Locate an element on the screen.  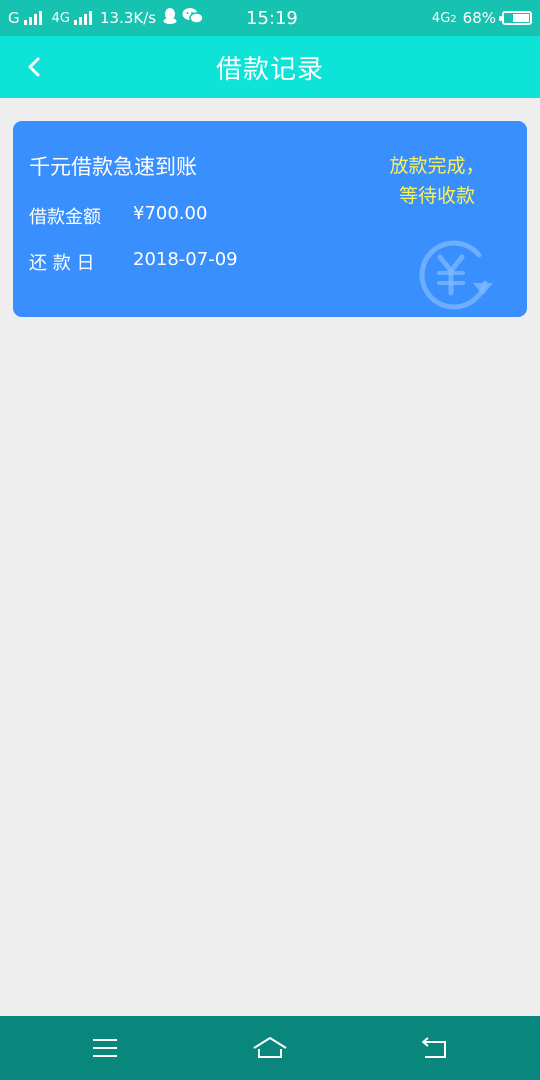
battery-fill is located at coordinates (521, 18).